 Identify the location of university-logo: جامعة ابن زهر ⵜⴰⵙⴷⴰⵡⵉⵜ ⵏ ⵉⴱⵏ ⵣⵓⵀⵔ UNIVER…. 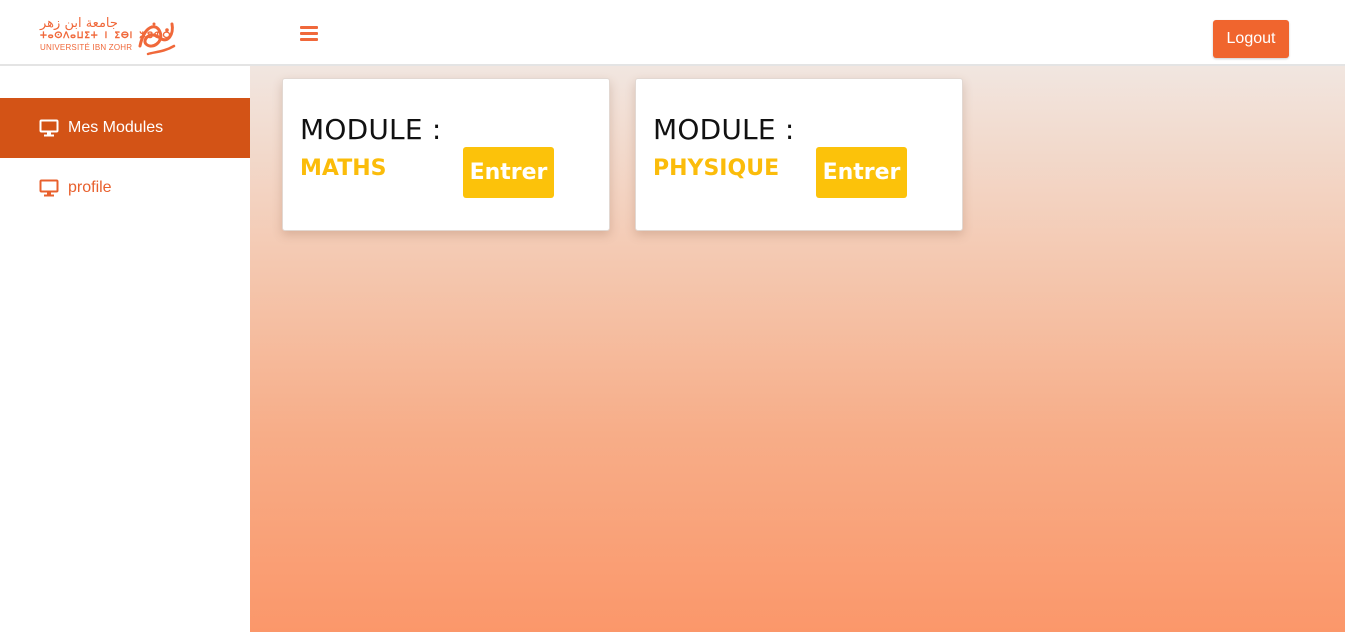
(110, 38).